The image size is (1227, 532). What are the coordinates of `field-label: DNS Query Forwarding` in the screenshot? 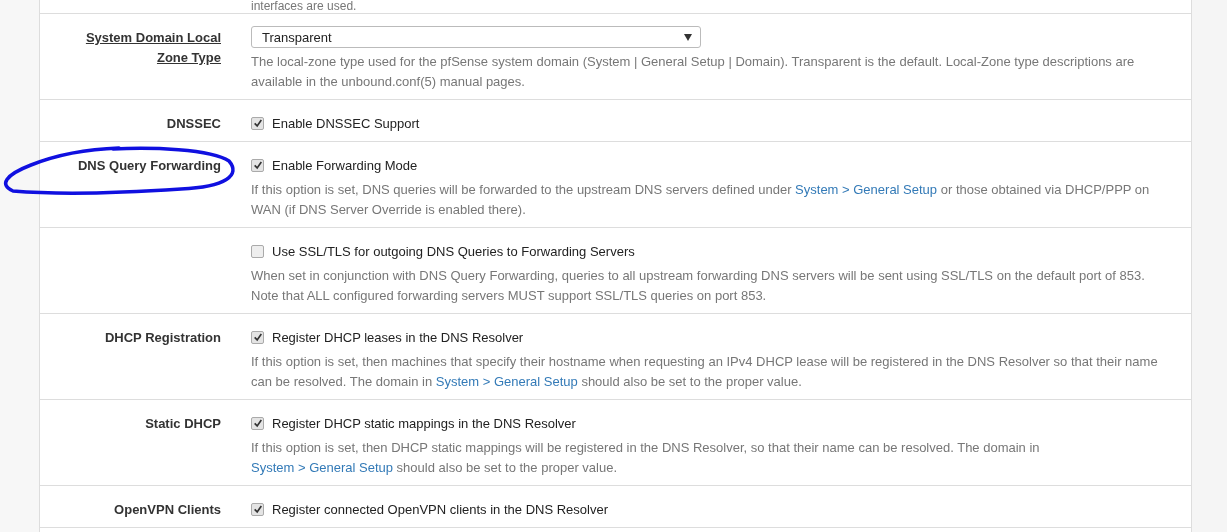 It's located at (149, 166).